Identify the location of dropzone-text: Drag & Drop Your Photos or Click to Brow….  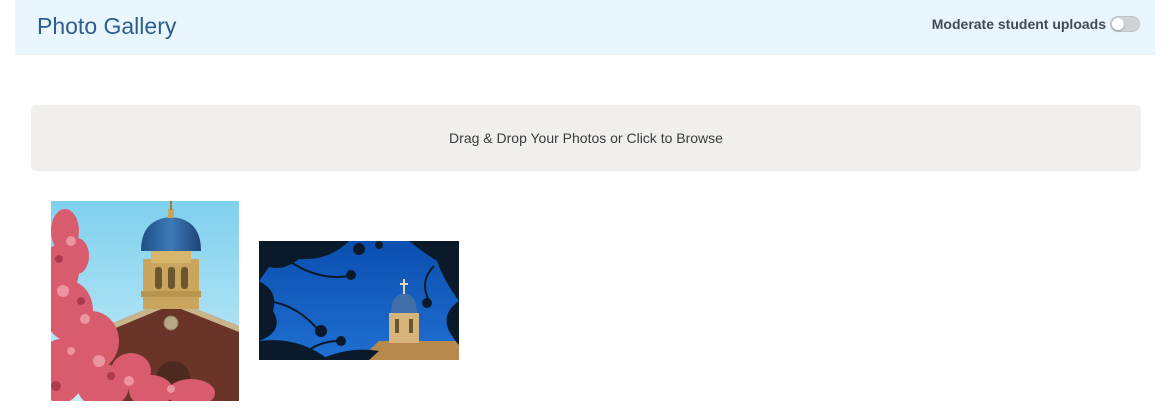
(586, 138).